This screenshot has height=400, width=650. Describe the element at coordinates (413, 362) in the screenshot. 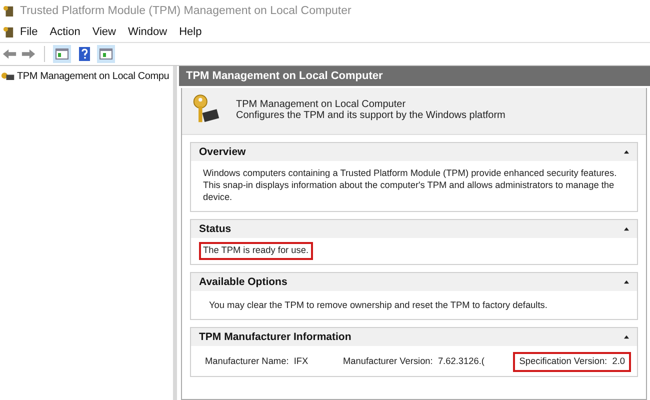

I see `info-field: Manufacturer Version: 7.62.3126.(` at that location.